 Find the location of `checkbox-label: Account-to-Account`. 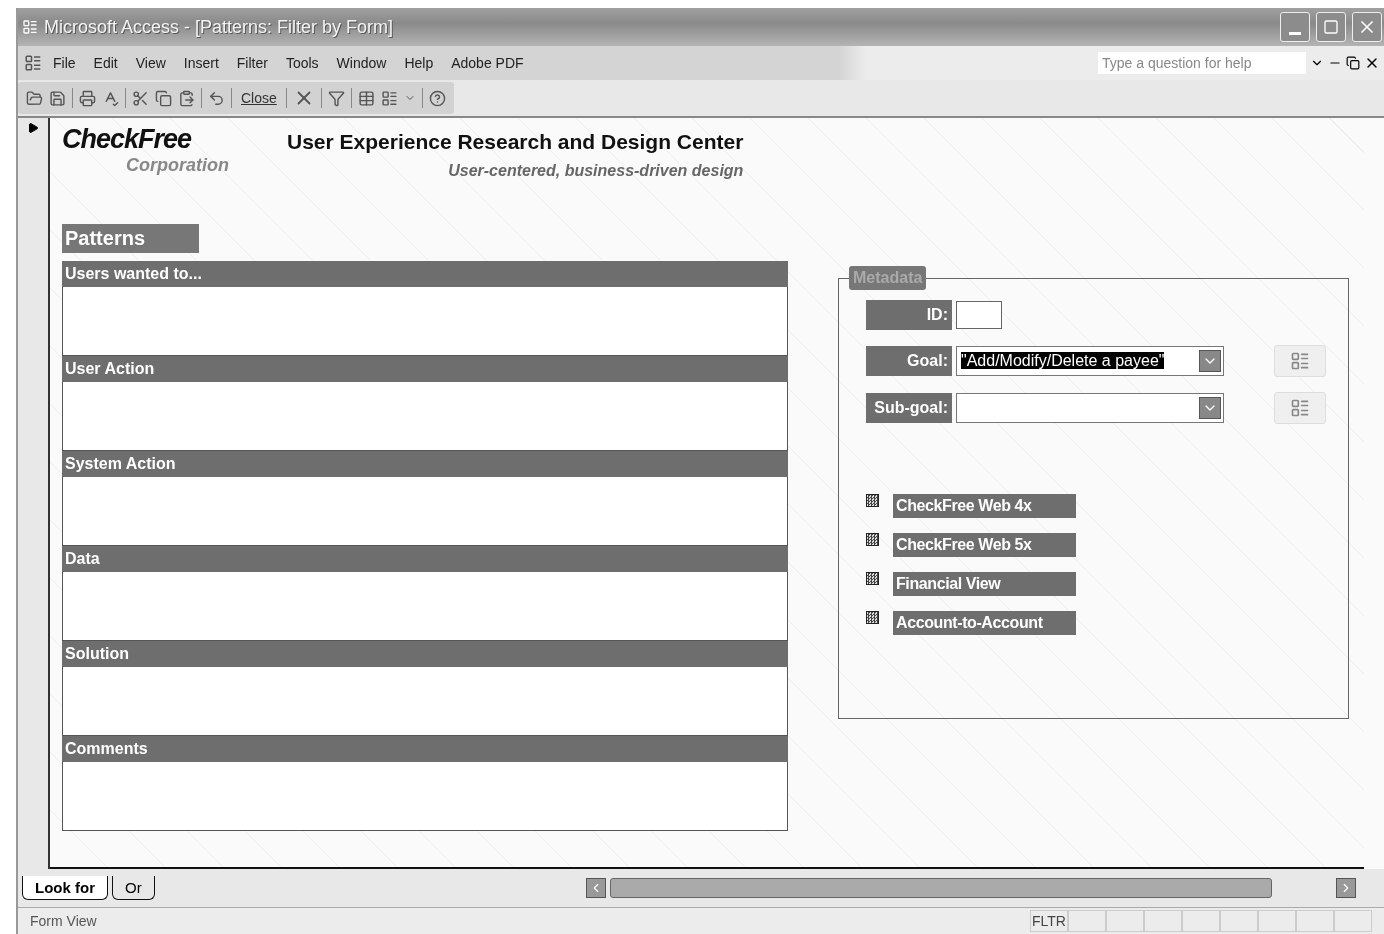

checkbox-label: Account-to-Account is located at coordinates (984, 623).